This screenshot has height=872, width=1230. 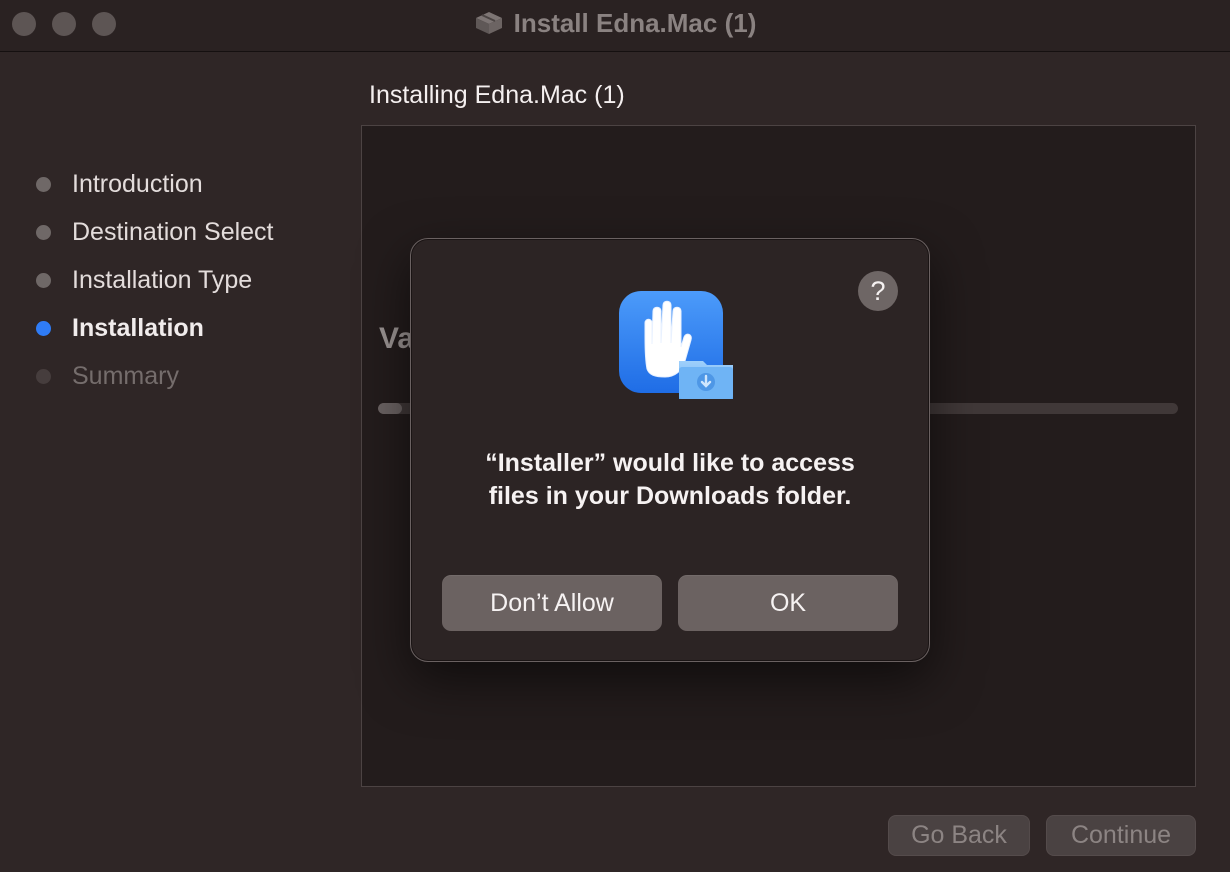 I want to click on status-text: Va, so click(x=397, y=338).